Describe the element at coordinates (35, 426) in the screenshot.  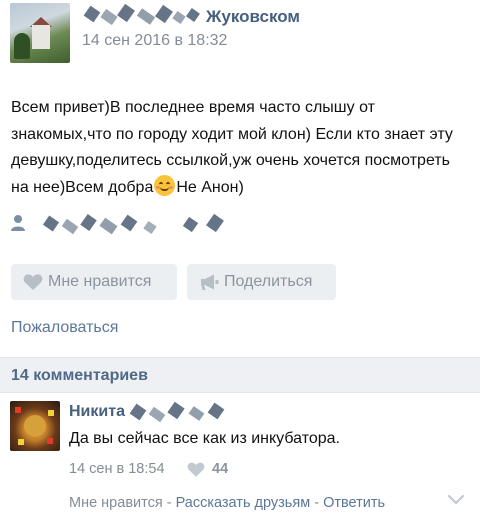
I see `comment-avatar` at that location.